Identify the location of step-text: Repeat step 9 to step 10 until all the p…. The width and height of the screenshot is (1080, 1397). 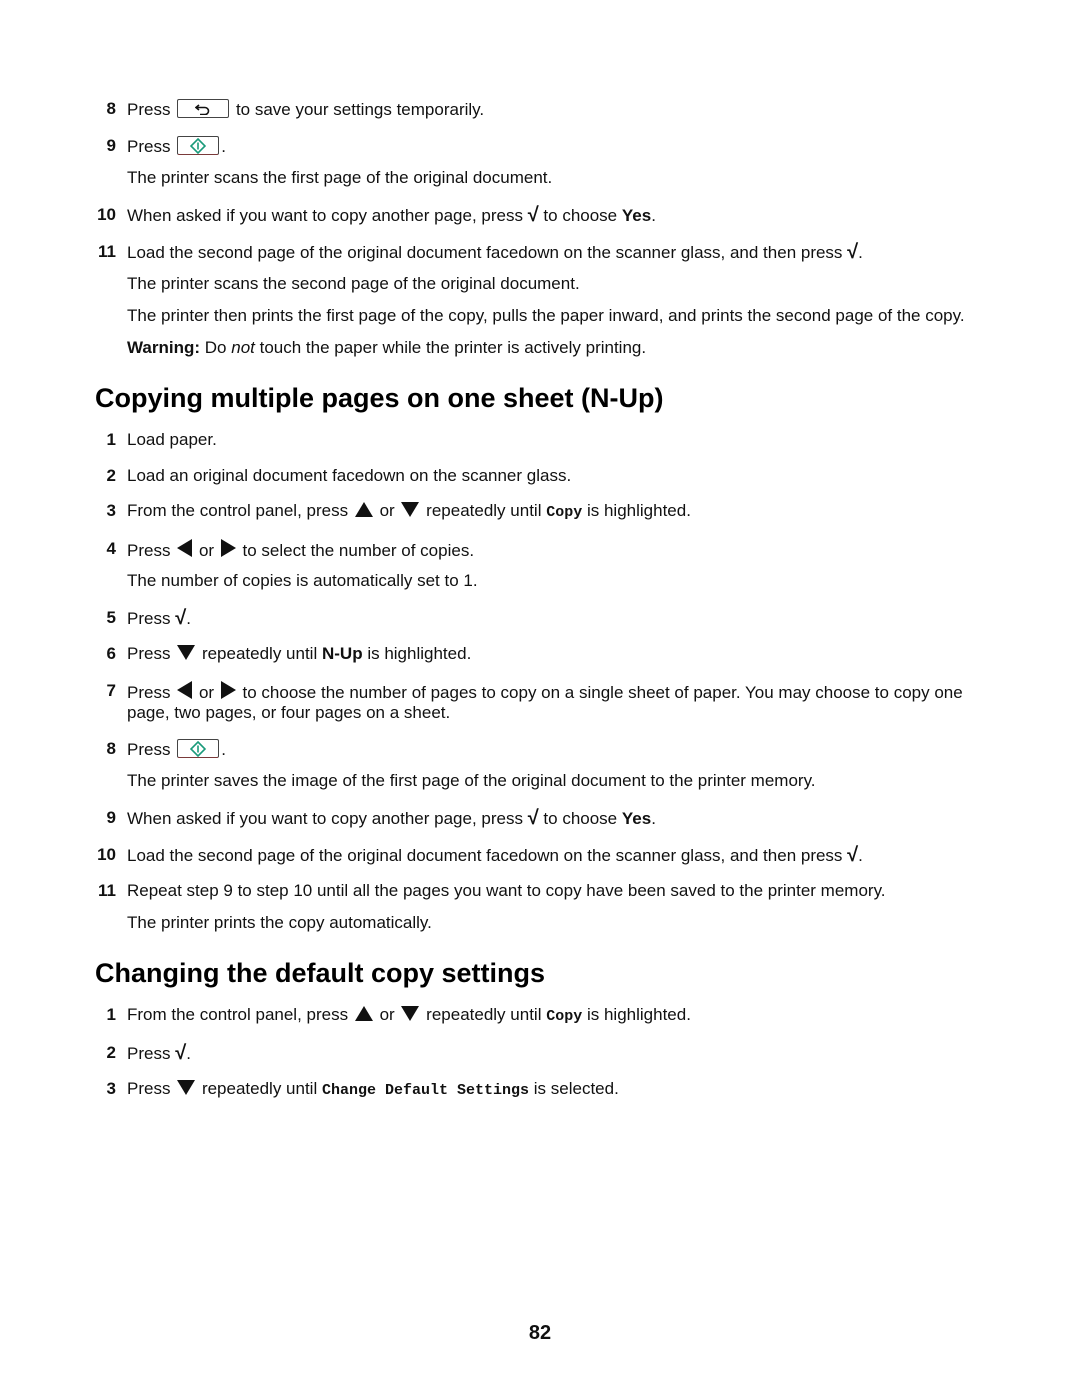
(506, 890).